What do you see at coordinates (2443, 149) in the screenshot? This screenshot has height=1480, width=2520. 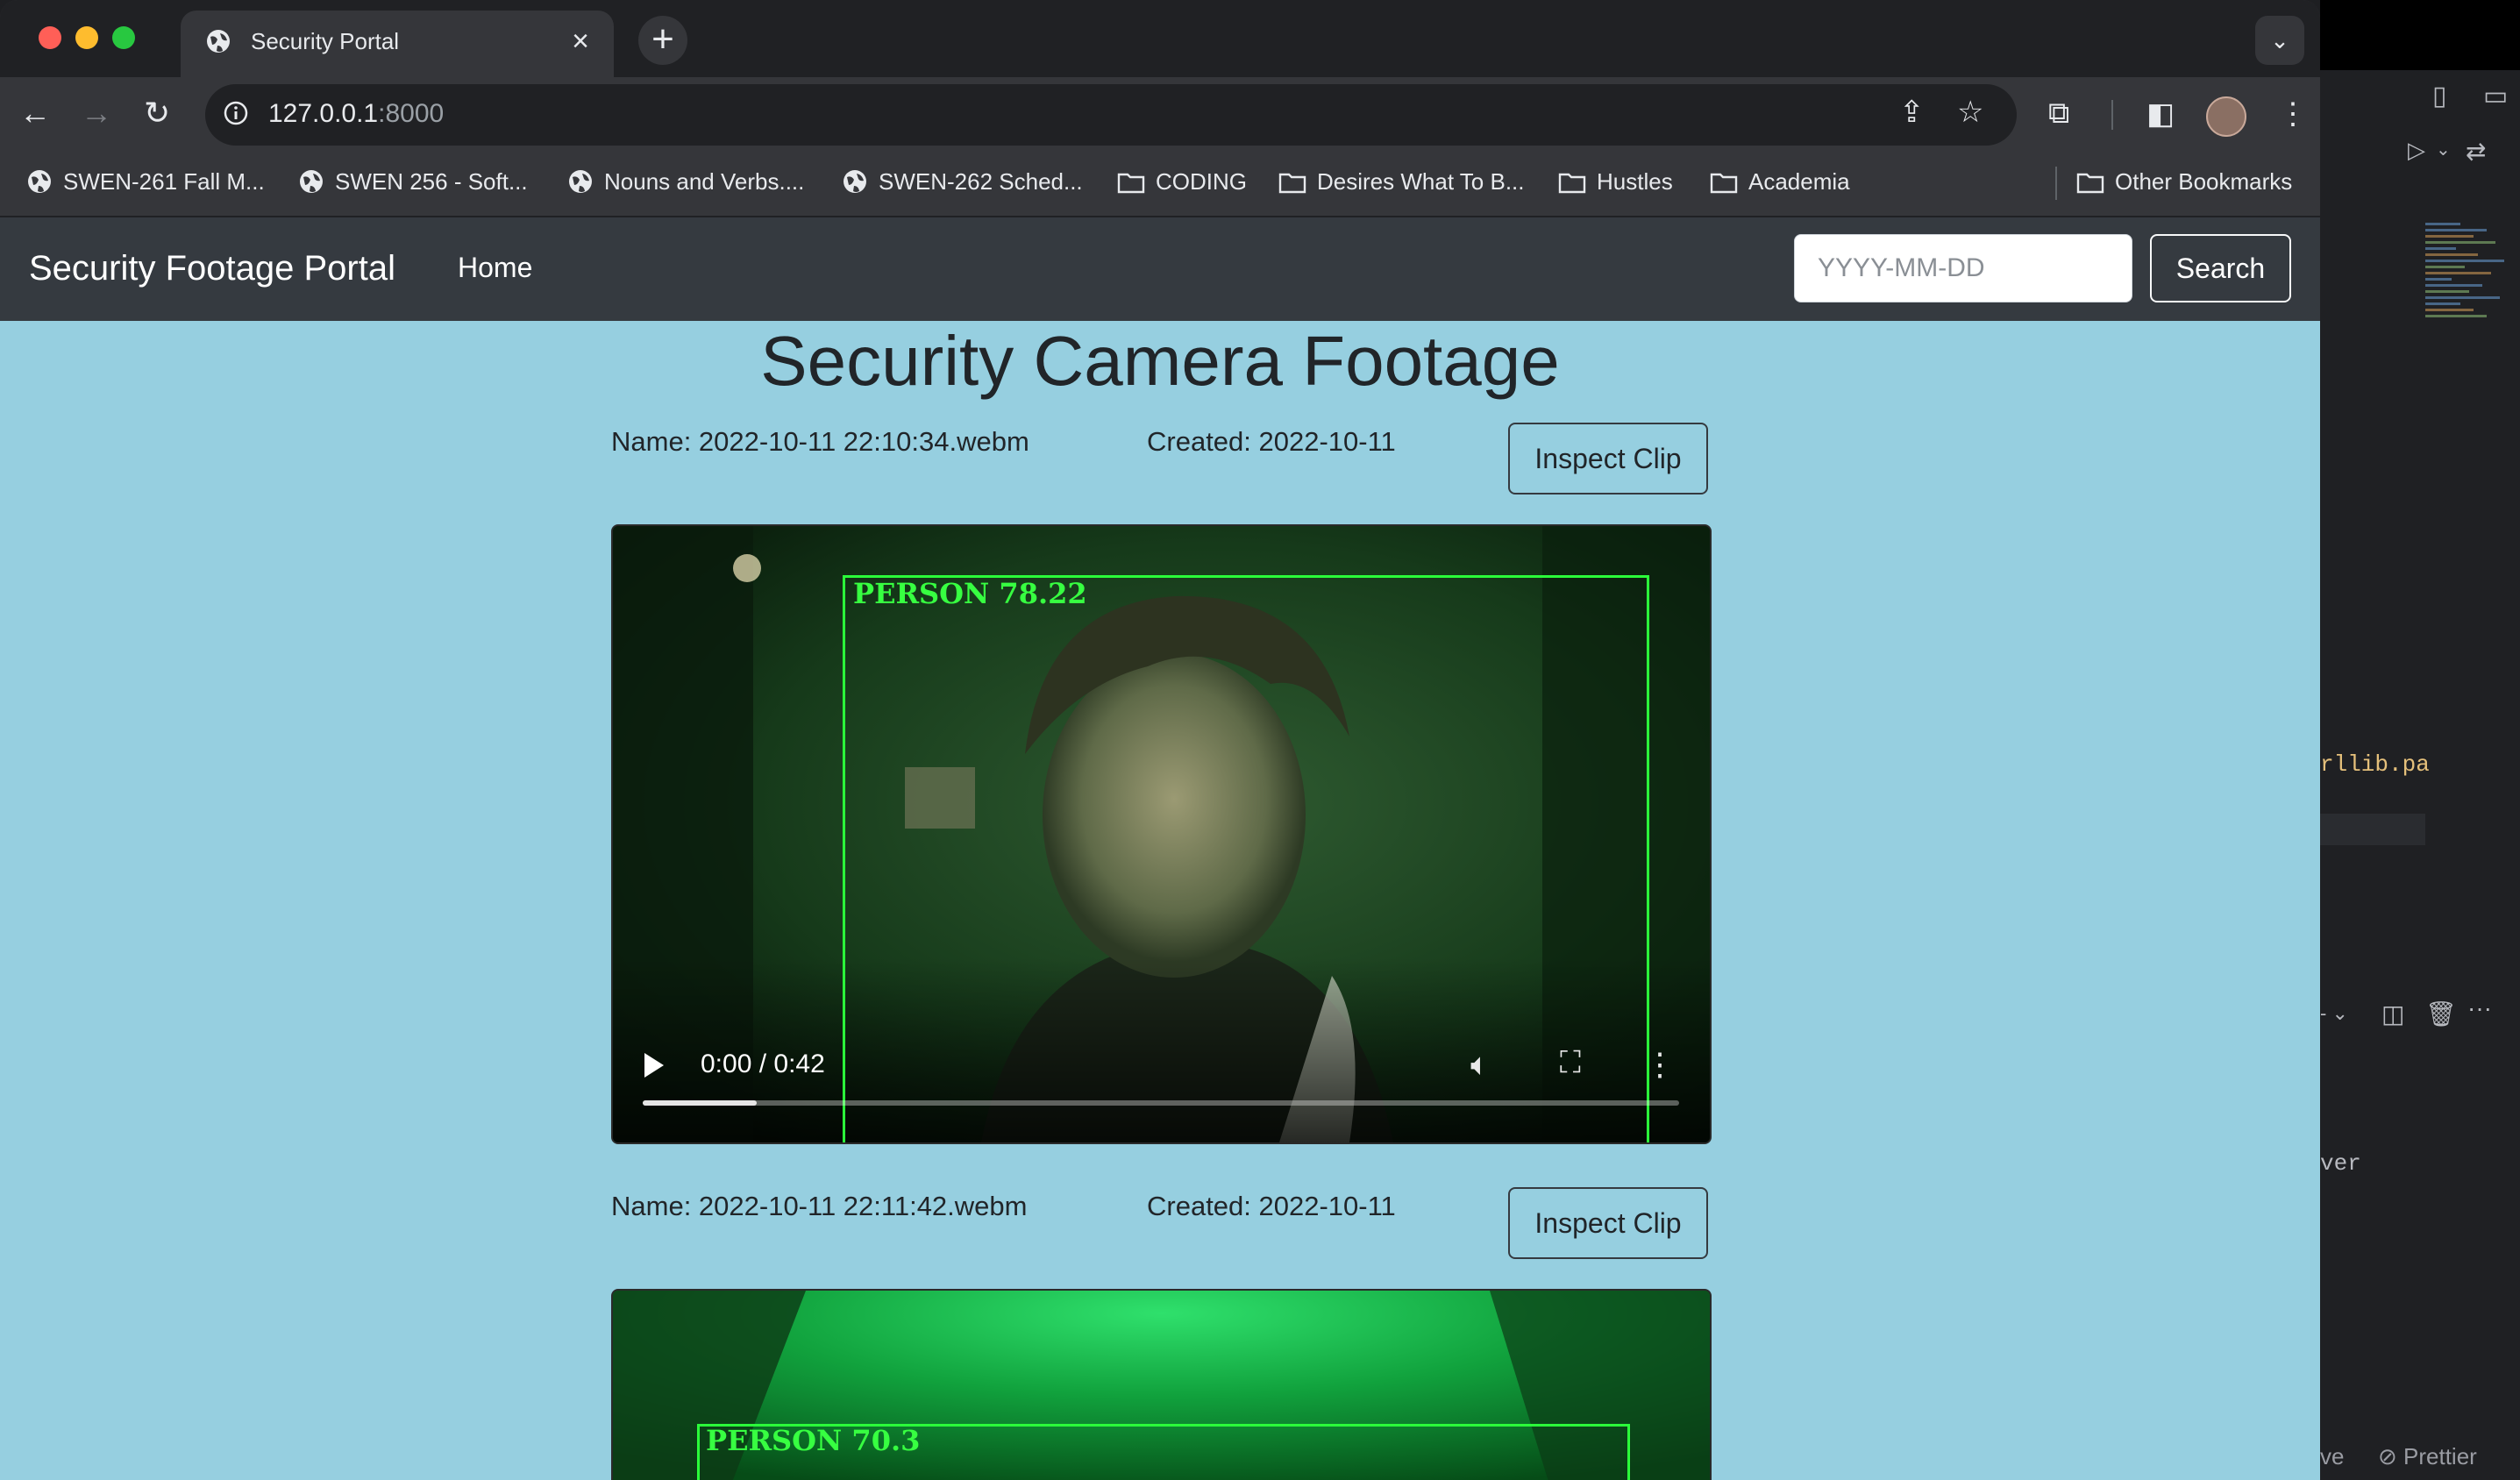 I see `chevron-down-icon: ⌄` at bounding box center [2443, 149].